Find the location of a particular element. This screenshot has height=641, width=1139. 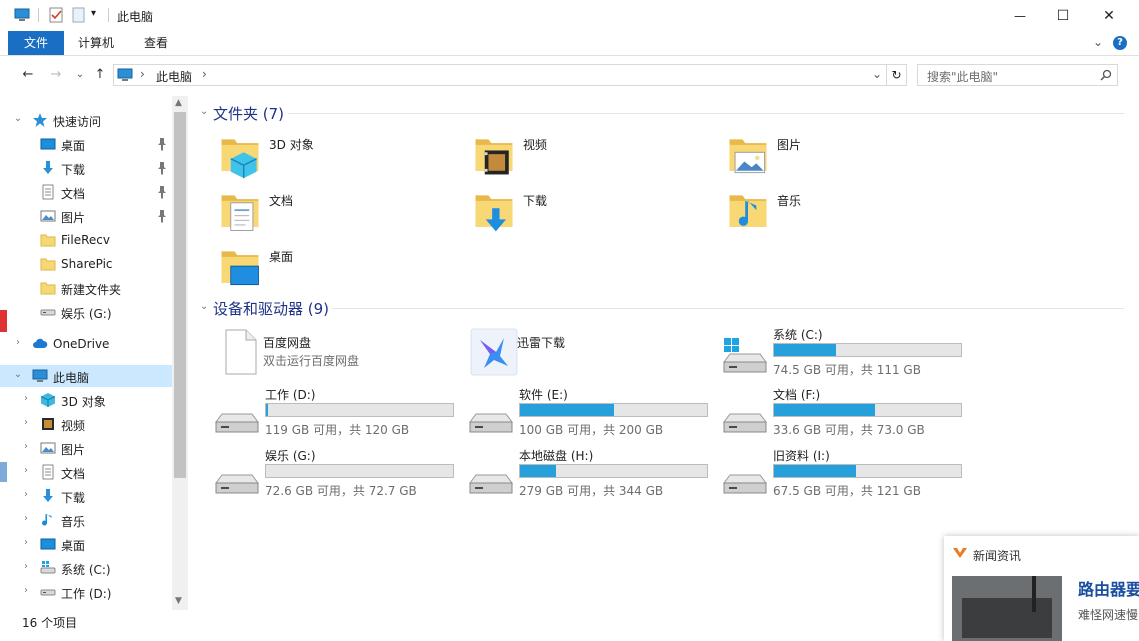

folder-tile: 3D 对象 is located at coordinates (336, 157).